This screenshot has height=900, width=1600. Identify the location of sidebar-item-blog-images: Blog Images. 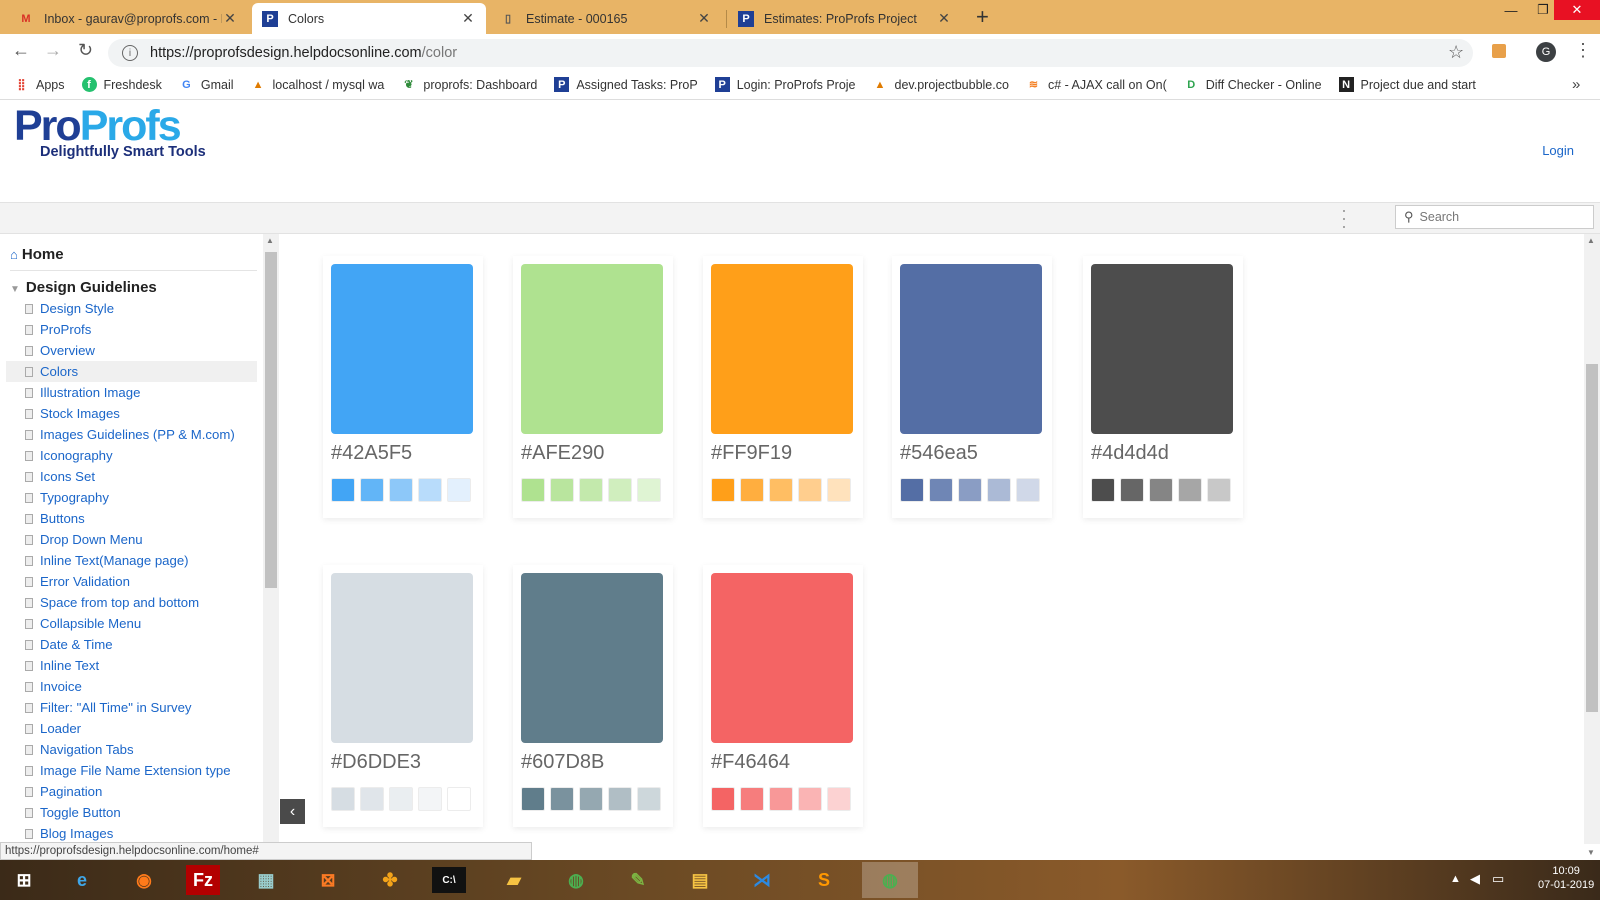
(131, 833).